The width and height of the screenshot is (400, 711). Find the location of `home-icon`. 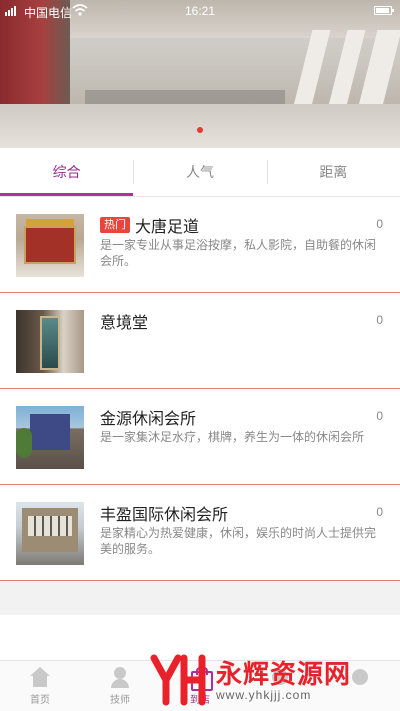

home-icon is located at coordinates (40, 678).